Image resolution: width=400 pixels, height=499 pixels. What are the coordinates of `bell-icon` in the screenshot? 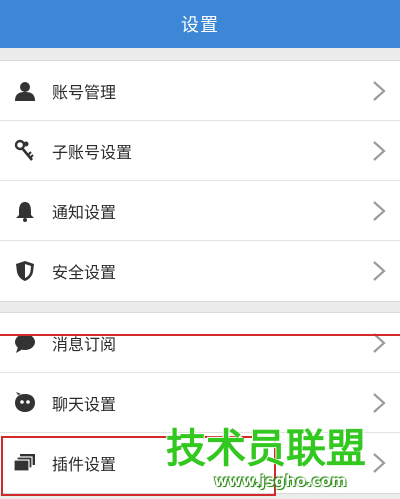 It's located at (25, 211).